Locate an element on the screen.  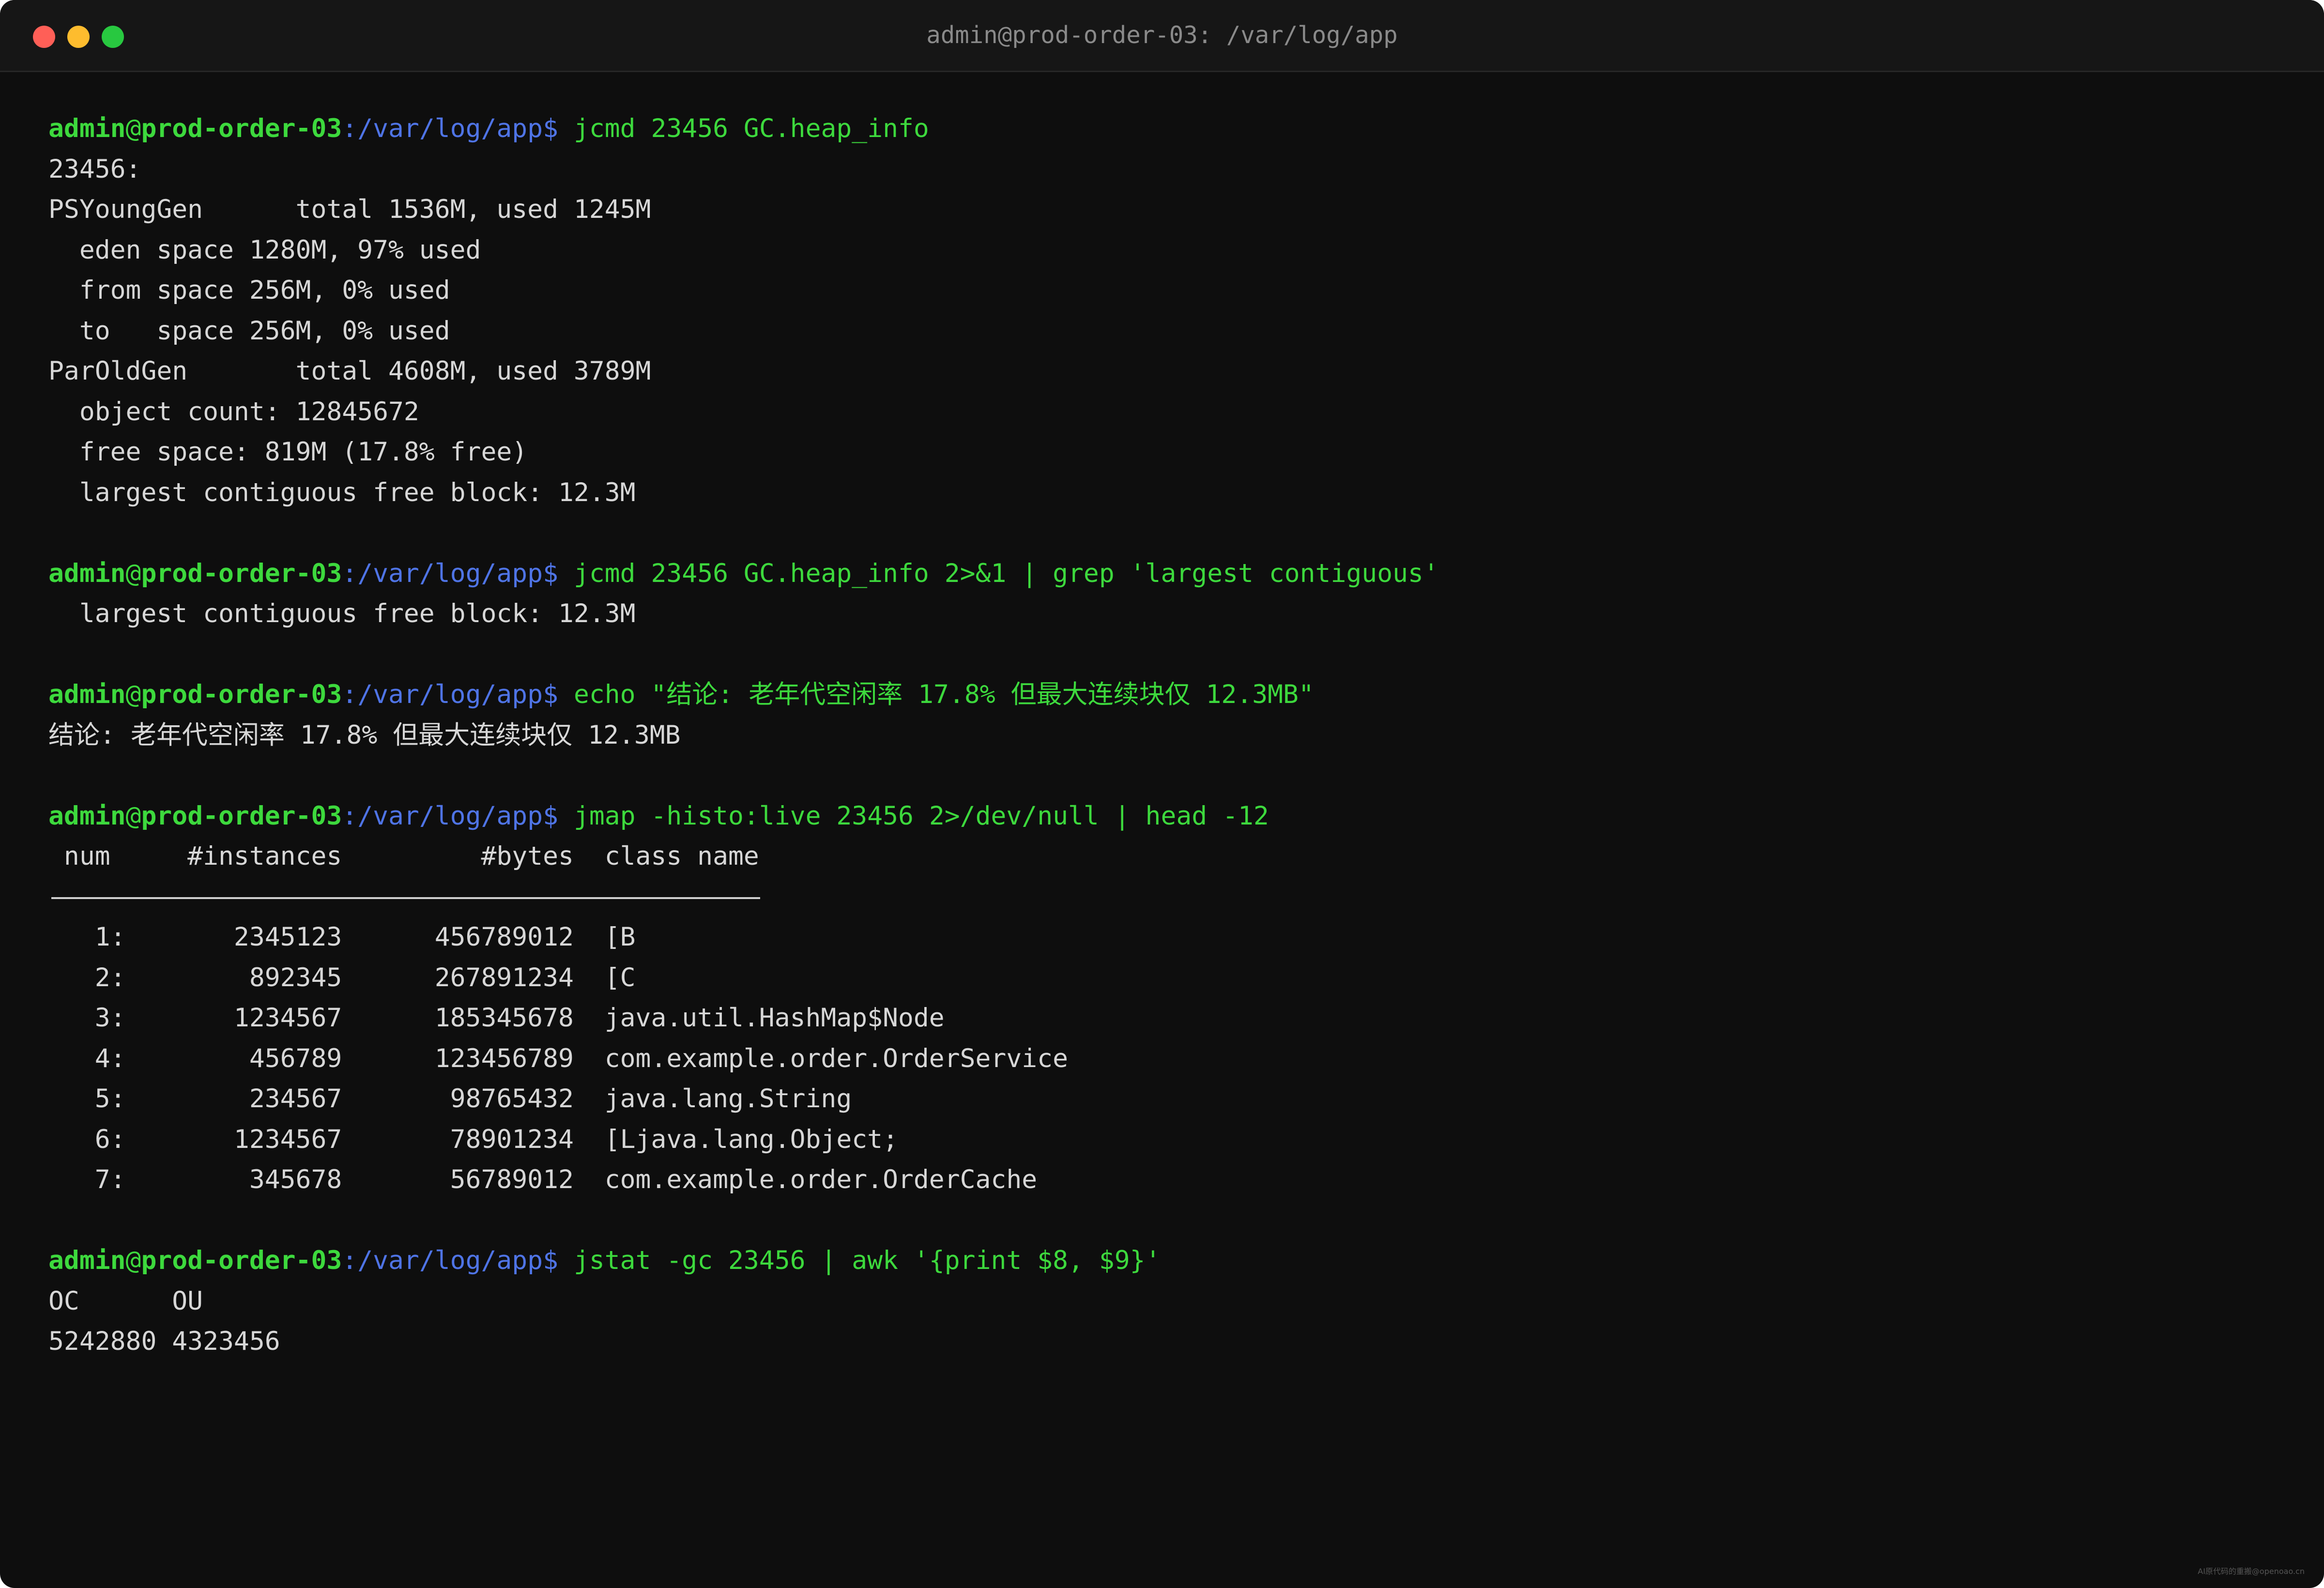
window-title: admin@prod-order-03: /var/log/app is located at coordinates (1162, 35).